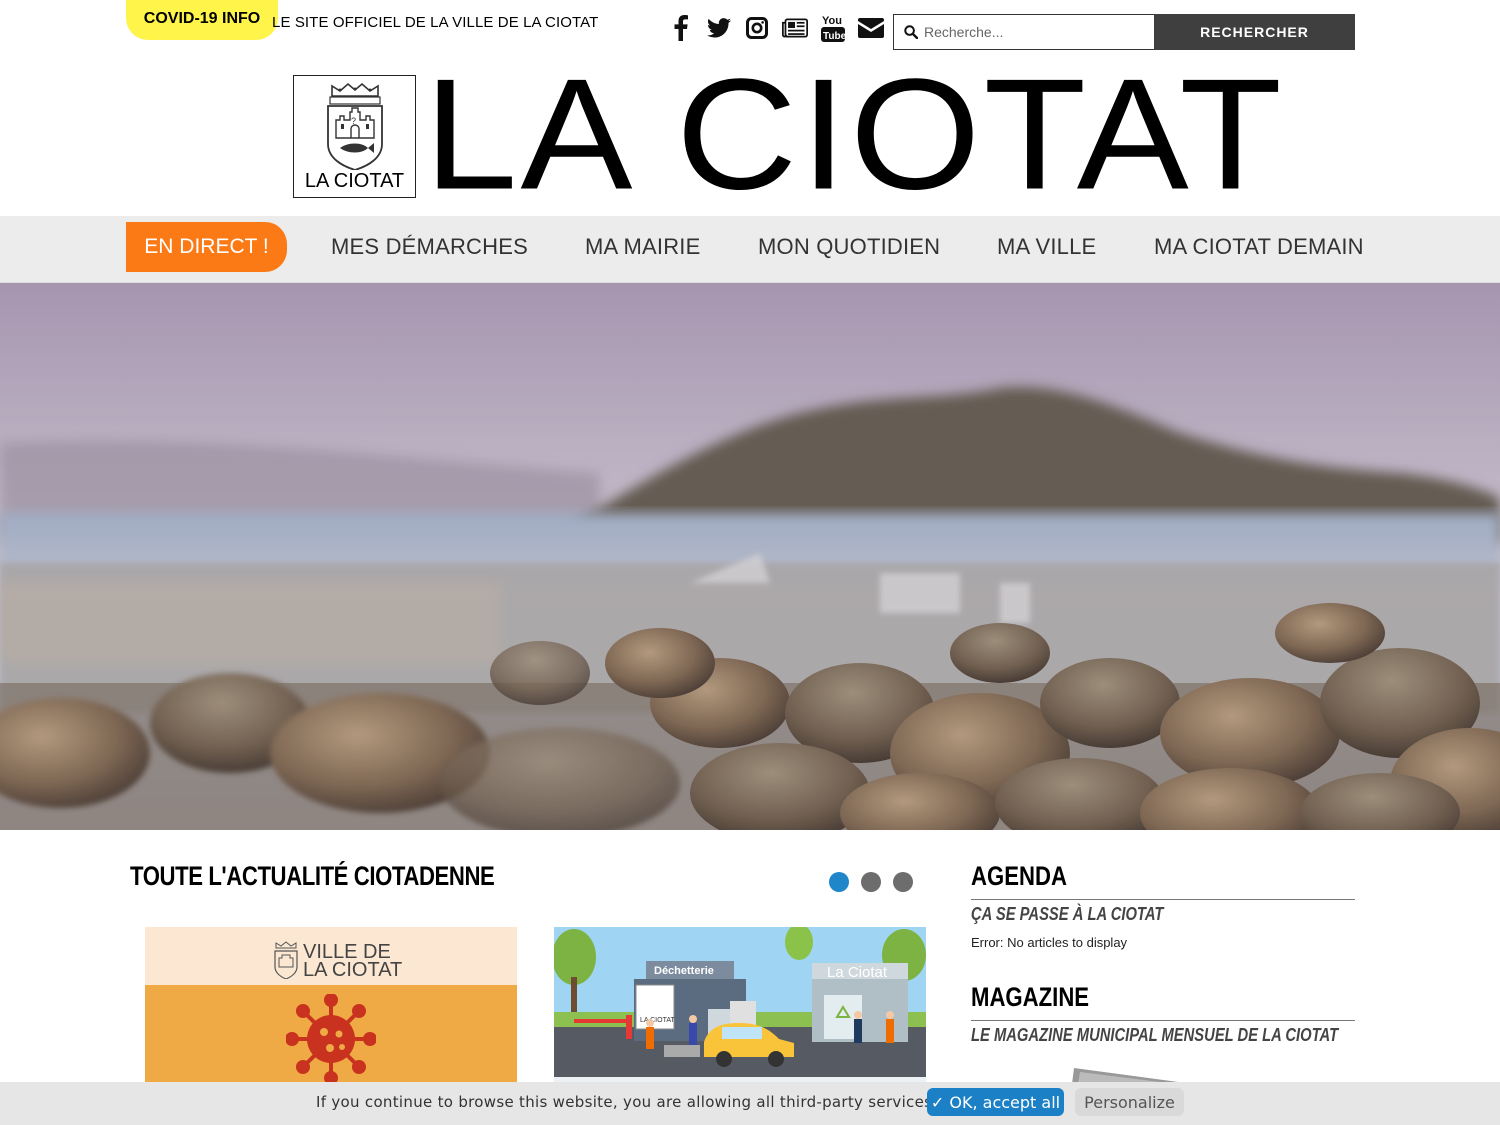  I want to click on twitter-icon, so click(719, 28).